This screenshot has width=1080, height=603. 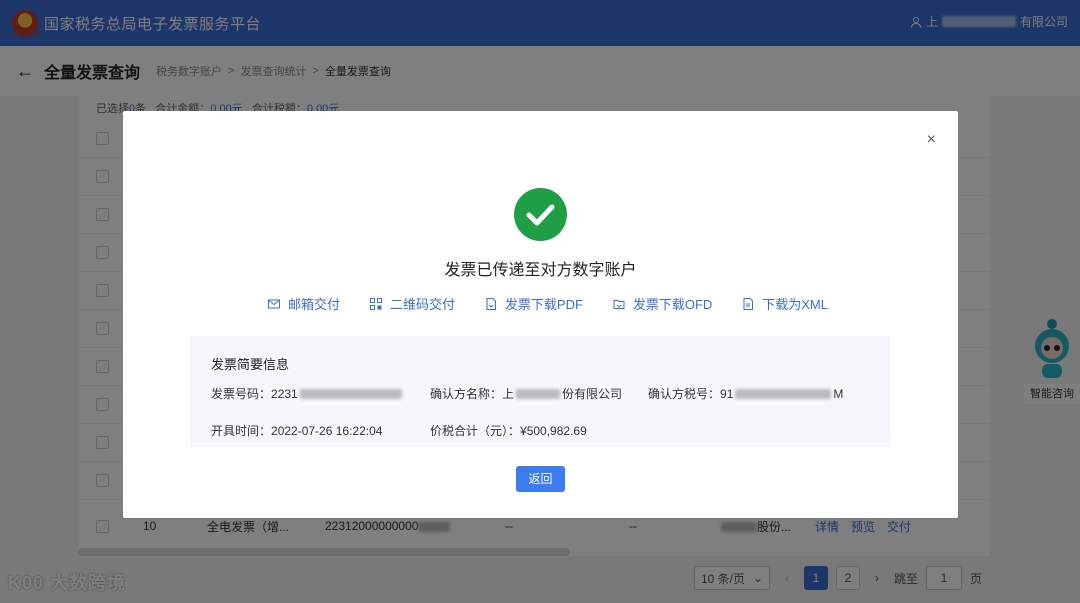 What do you see at coordinates (250, 364) in the screenshot?
I see `invoice-summary-title: 发票简要信息` at bounding box center [250, 364].